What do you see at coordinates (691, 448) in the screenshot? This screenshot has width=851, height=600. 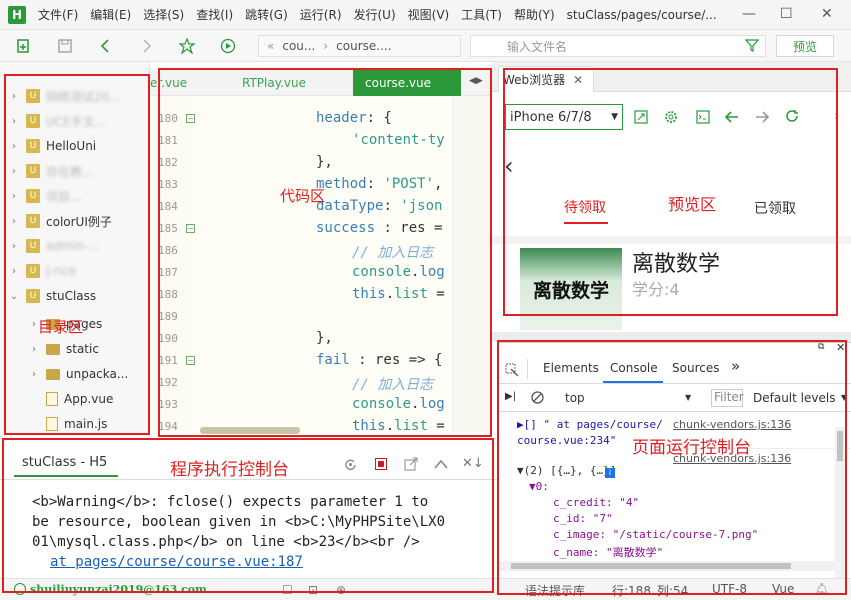 I see `annotation-page-console: 页面运行控制台` at bounding box center [691, 448].